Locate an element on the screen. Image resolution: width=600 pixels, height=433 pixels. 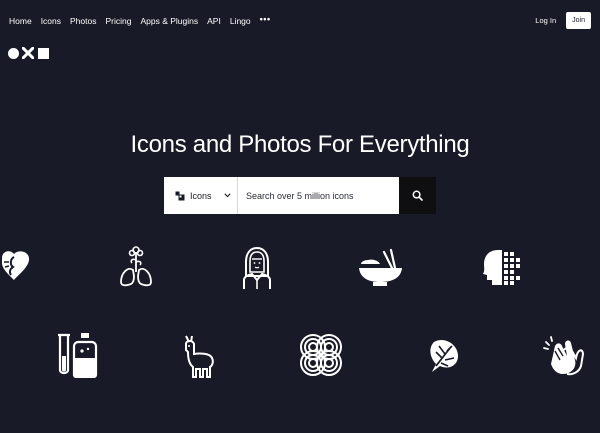
ramen-bowl-icon is located at coordinates (381, 268).